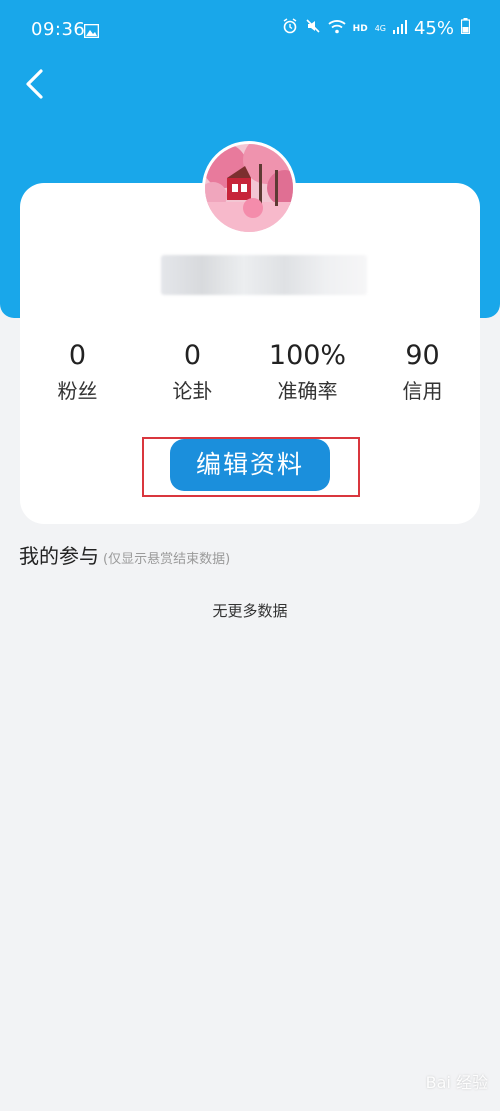 The width and height of the screenshot is (500, 1111). What do you see at coordinates (58, 29) in the screenshot?
I see `status-time: 09:36` at bounding box center [58, 29].